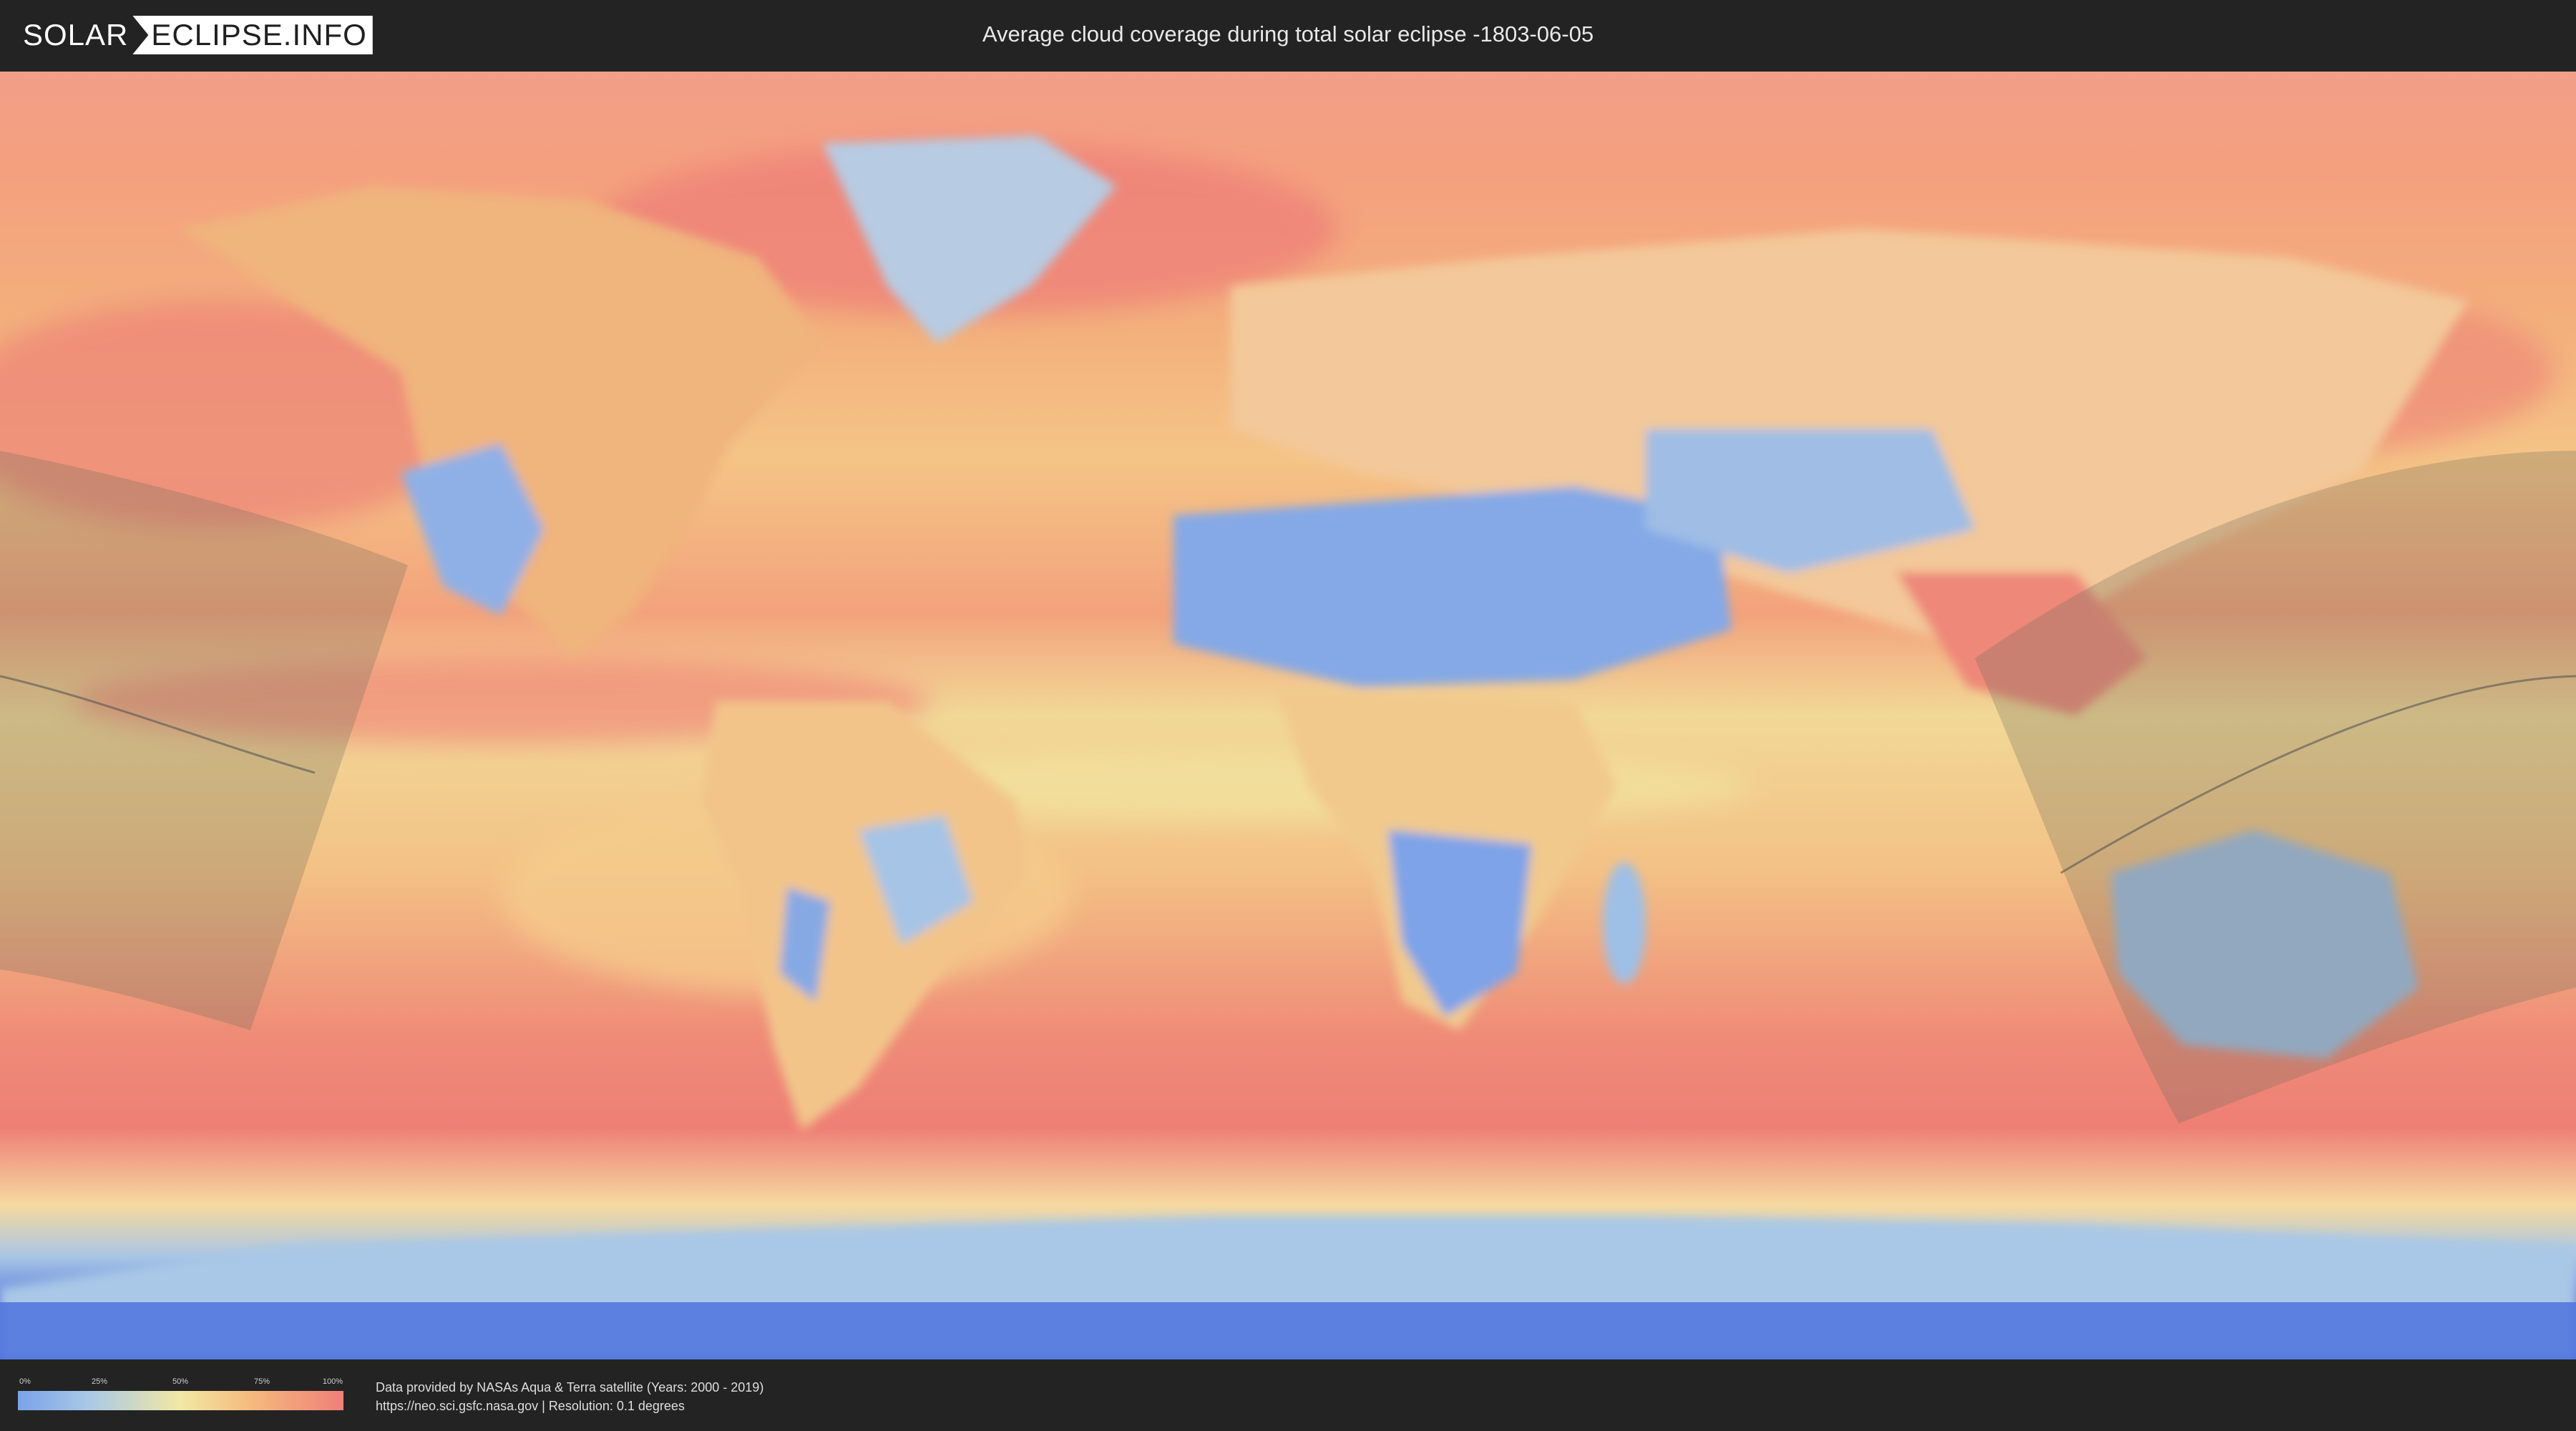  What do you see at coordinates (1288, 1330) in the screenshot?
I see `antarctic-band` at bounding box center [1288, 1330].